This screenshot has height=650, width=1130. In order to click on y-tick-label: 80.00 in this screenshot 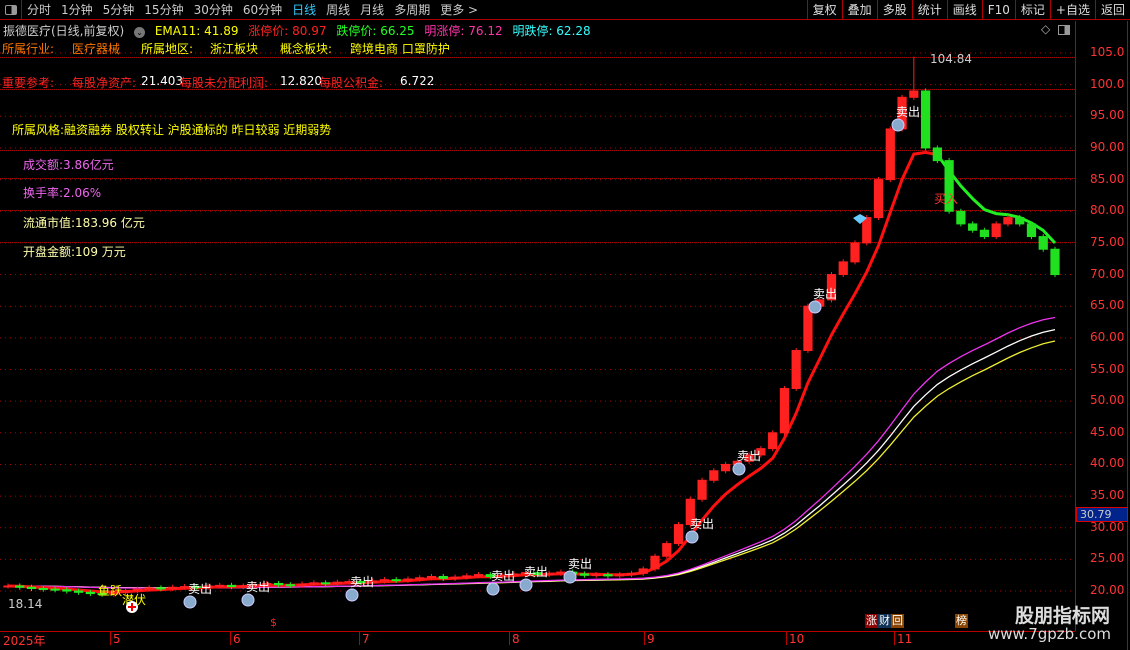, I will do `click(1107, 210)`.